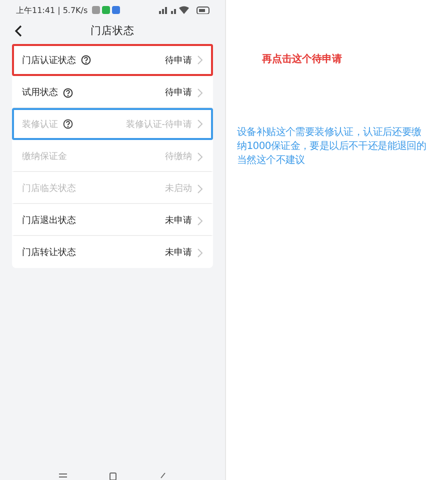 The height and width of the screenshot is (480, 439). Describe the element at coordinates (178, 156) in the screenshot. I see `row-status: 待缴纳` at that location.